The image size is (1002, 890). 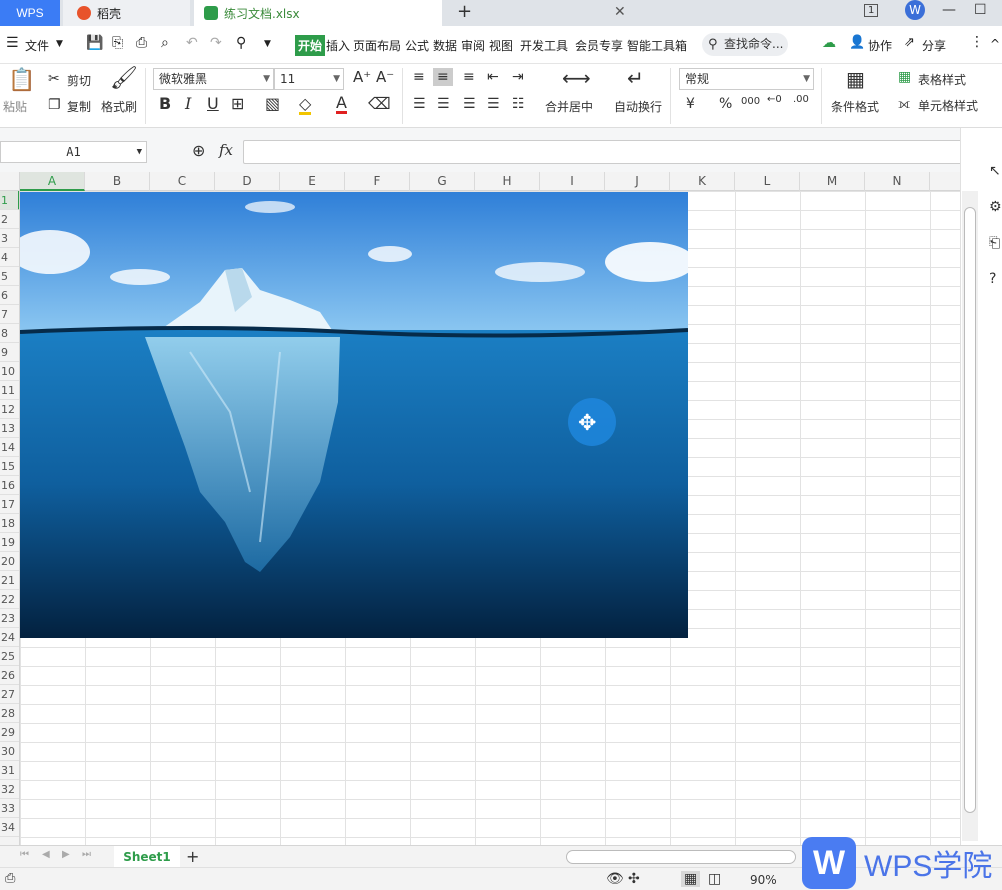 What do you see at coordinates (445, 45) in the screenshot?
I see `menu-data: 数据` at bounding box center [445, 45].